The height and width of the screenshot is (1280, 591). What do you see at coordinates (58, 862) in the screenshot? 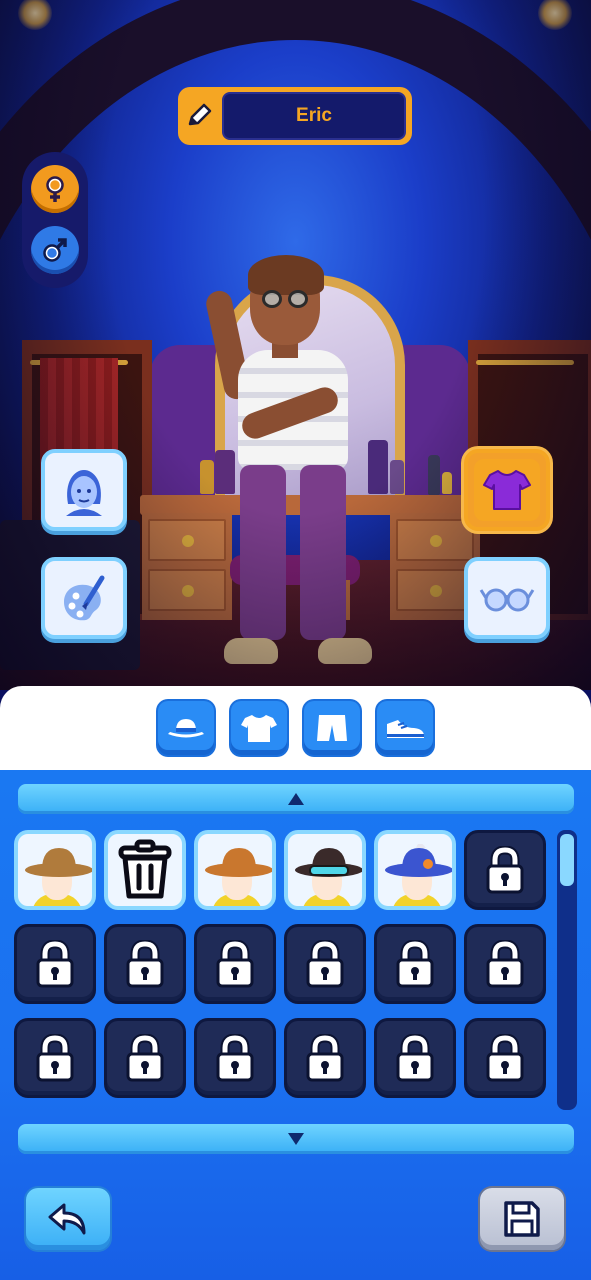
I see `straw-hat-icon` at bounding box center [58, 862].